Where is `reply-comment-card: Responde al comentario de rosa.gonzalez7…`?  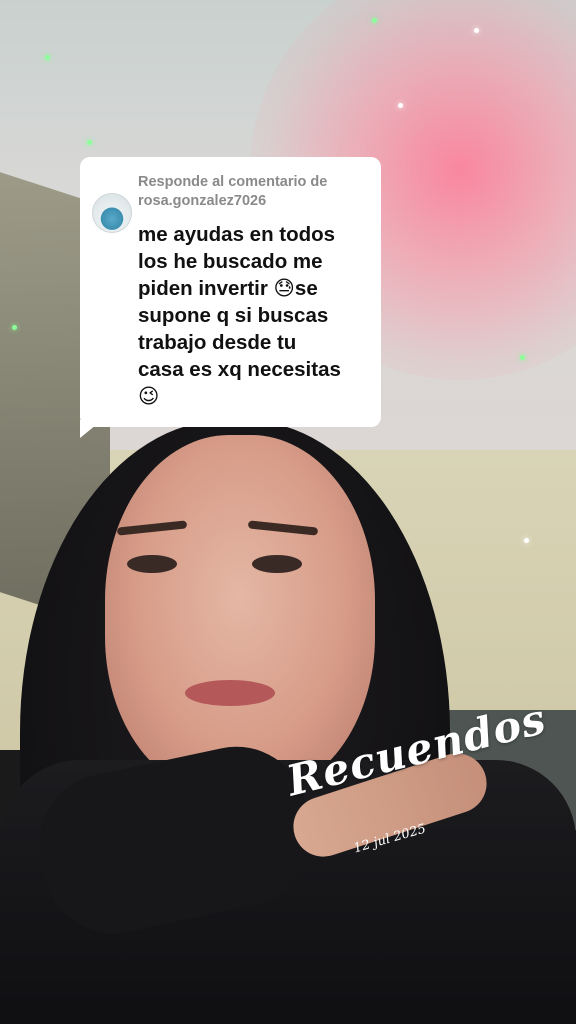
reply-comment-card: Responde al comentario de rosa.gonzalez7… is located at coordinates (230, 292).